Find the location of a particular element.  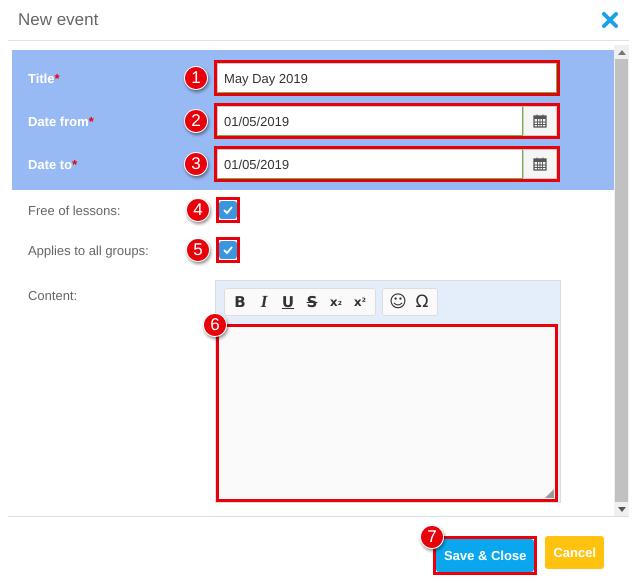

close-icon is located at coordinates (610, 20).